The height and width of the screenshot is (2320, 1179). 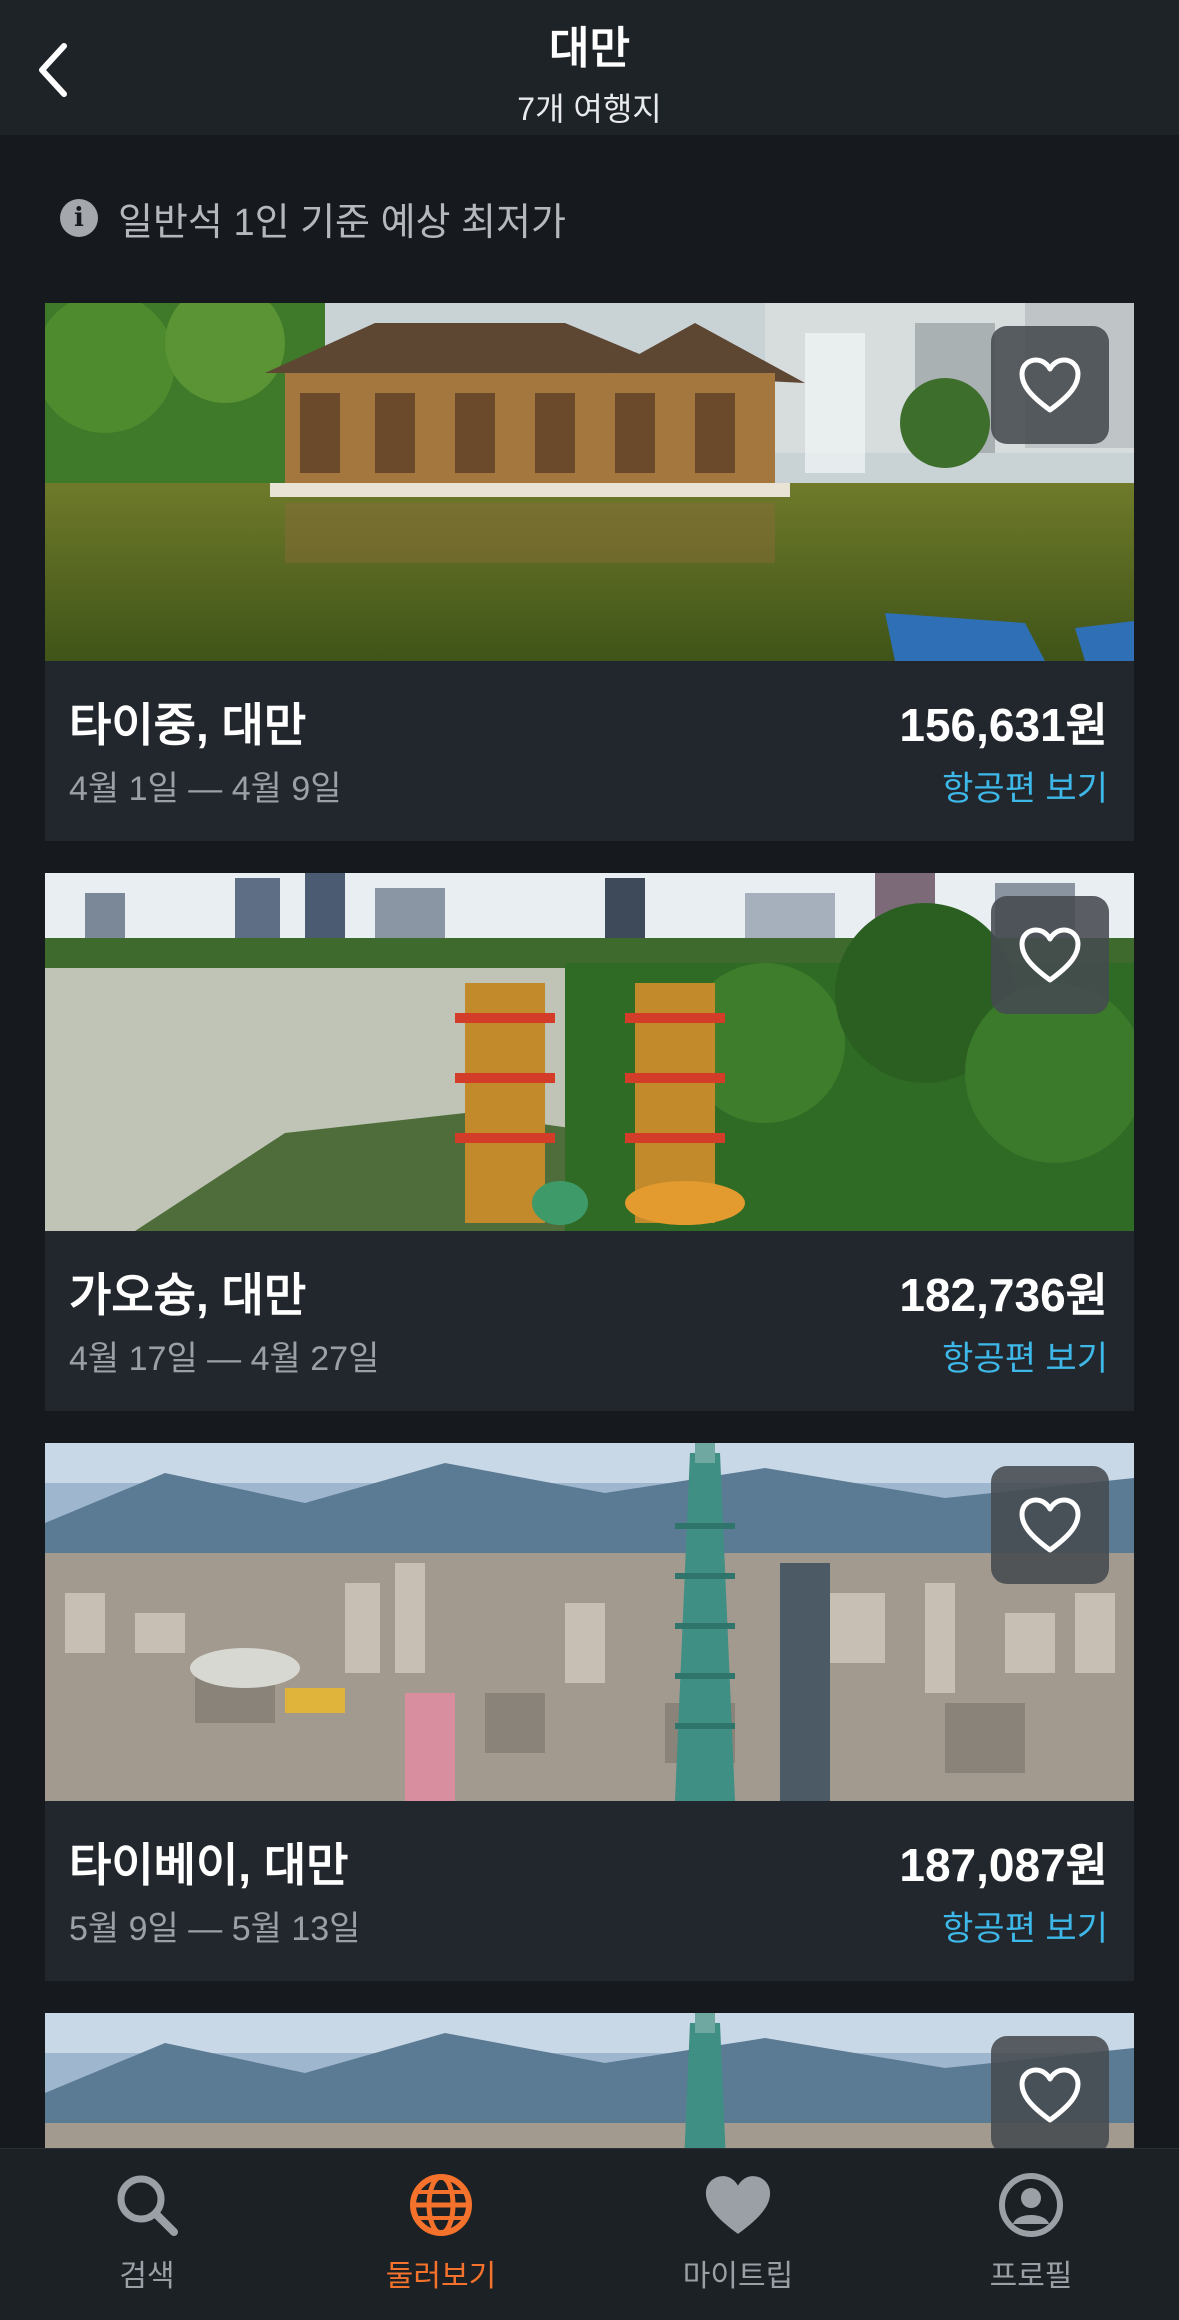 I want to click on tab-profile: 프로필, so click(x=1031, y=2232).